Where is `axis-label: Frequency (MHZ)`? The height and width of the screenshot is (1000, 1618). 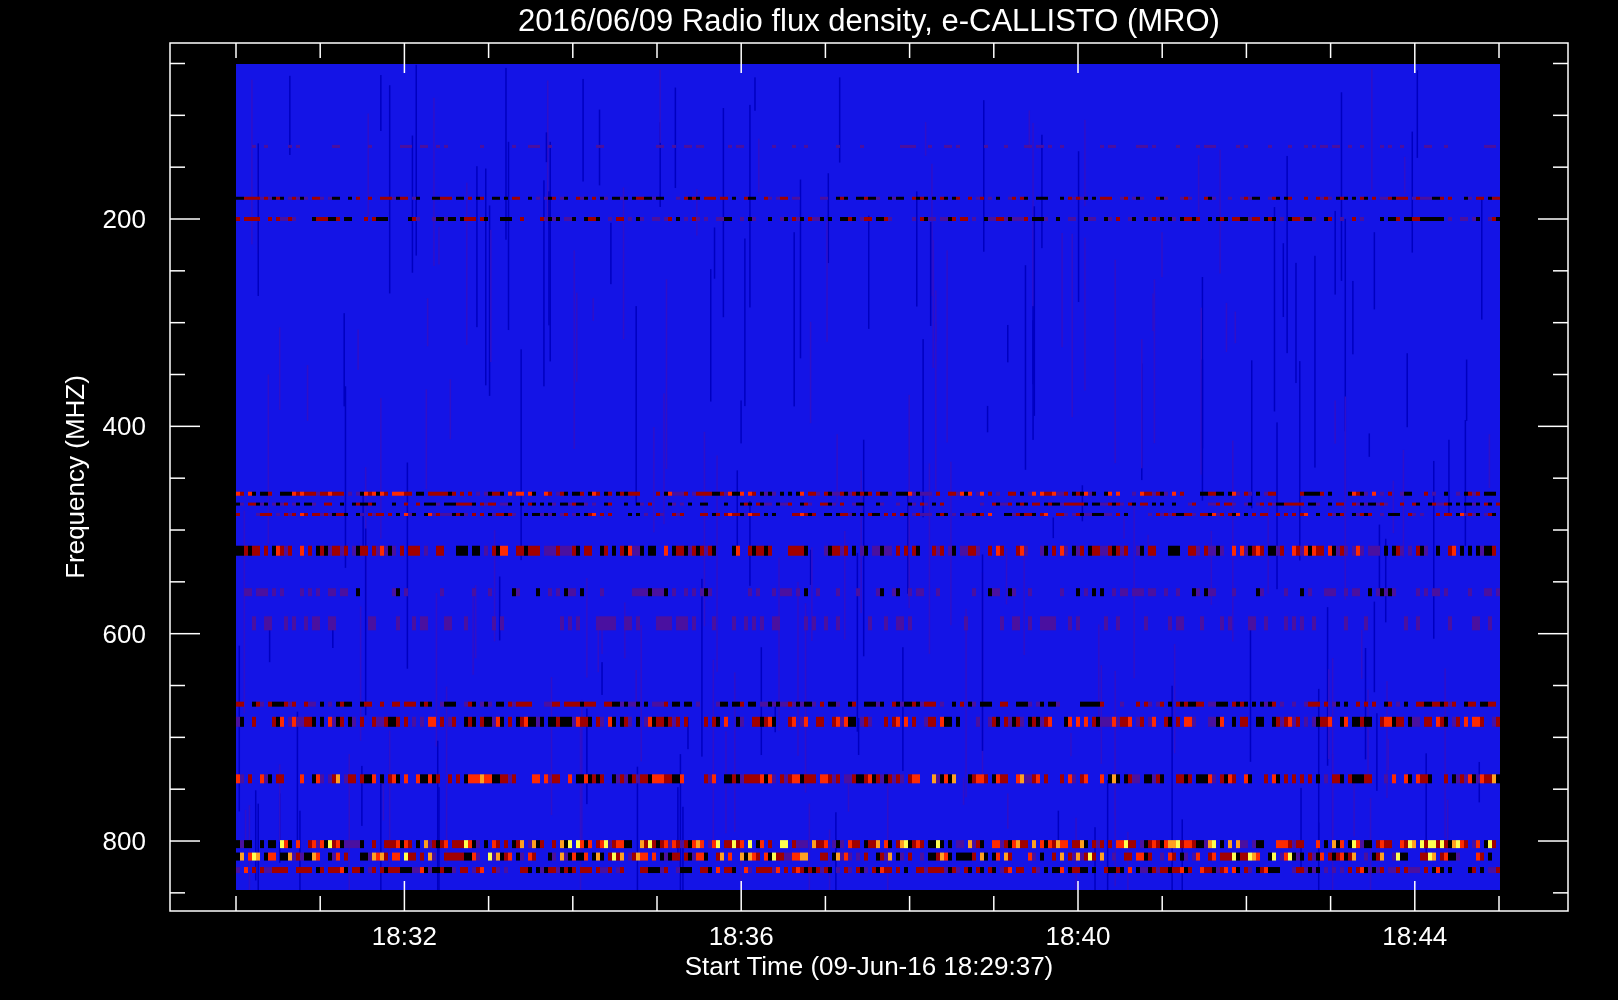
axis-label: Frequency (MHZ) is located at coordinates (75, 477).